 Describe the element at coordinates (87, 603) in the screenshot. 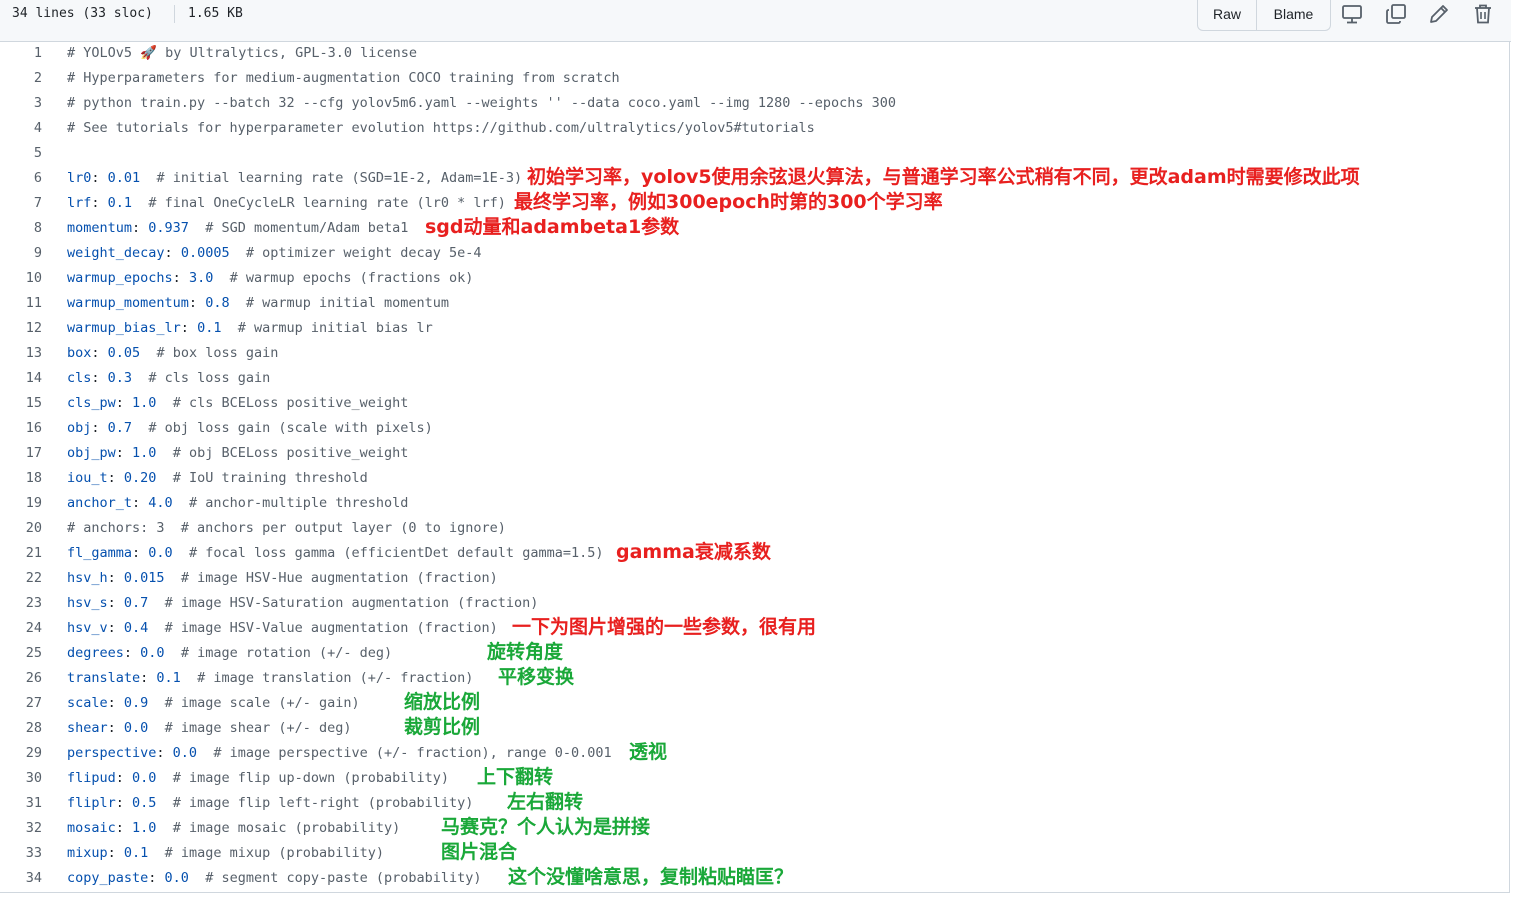

I see `yaml-key: hsv_s` at that location.